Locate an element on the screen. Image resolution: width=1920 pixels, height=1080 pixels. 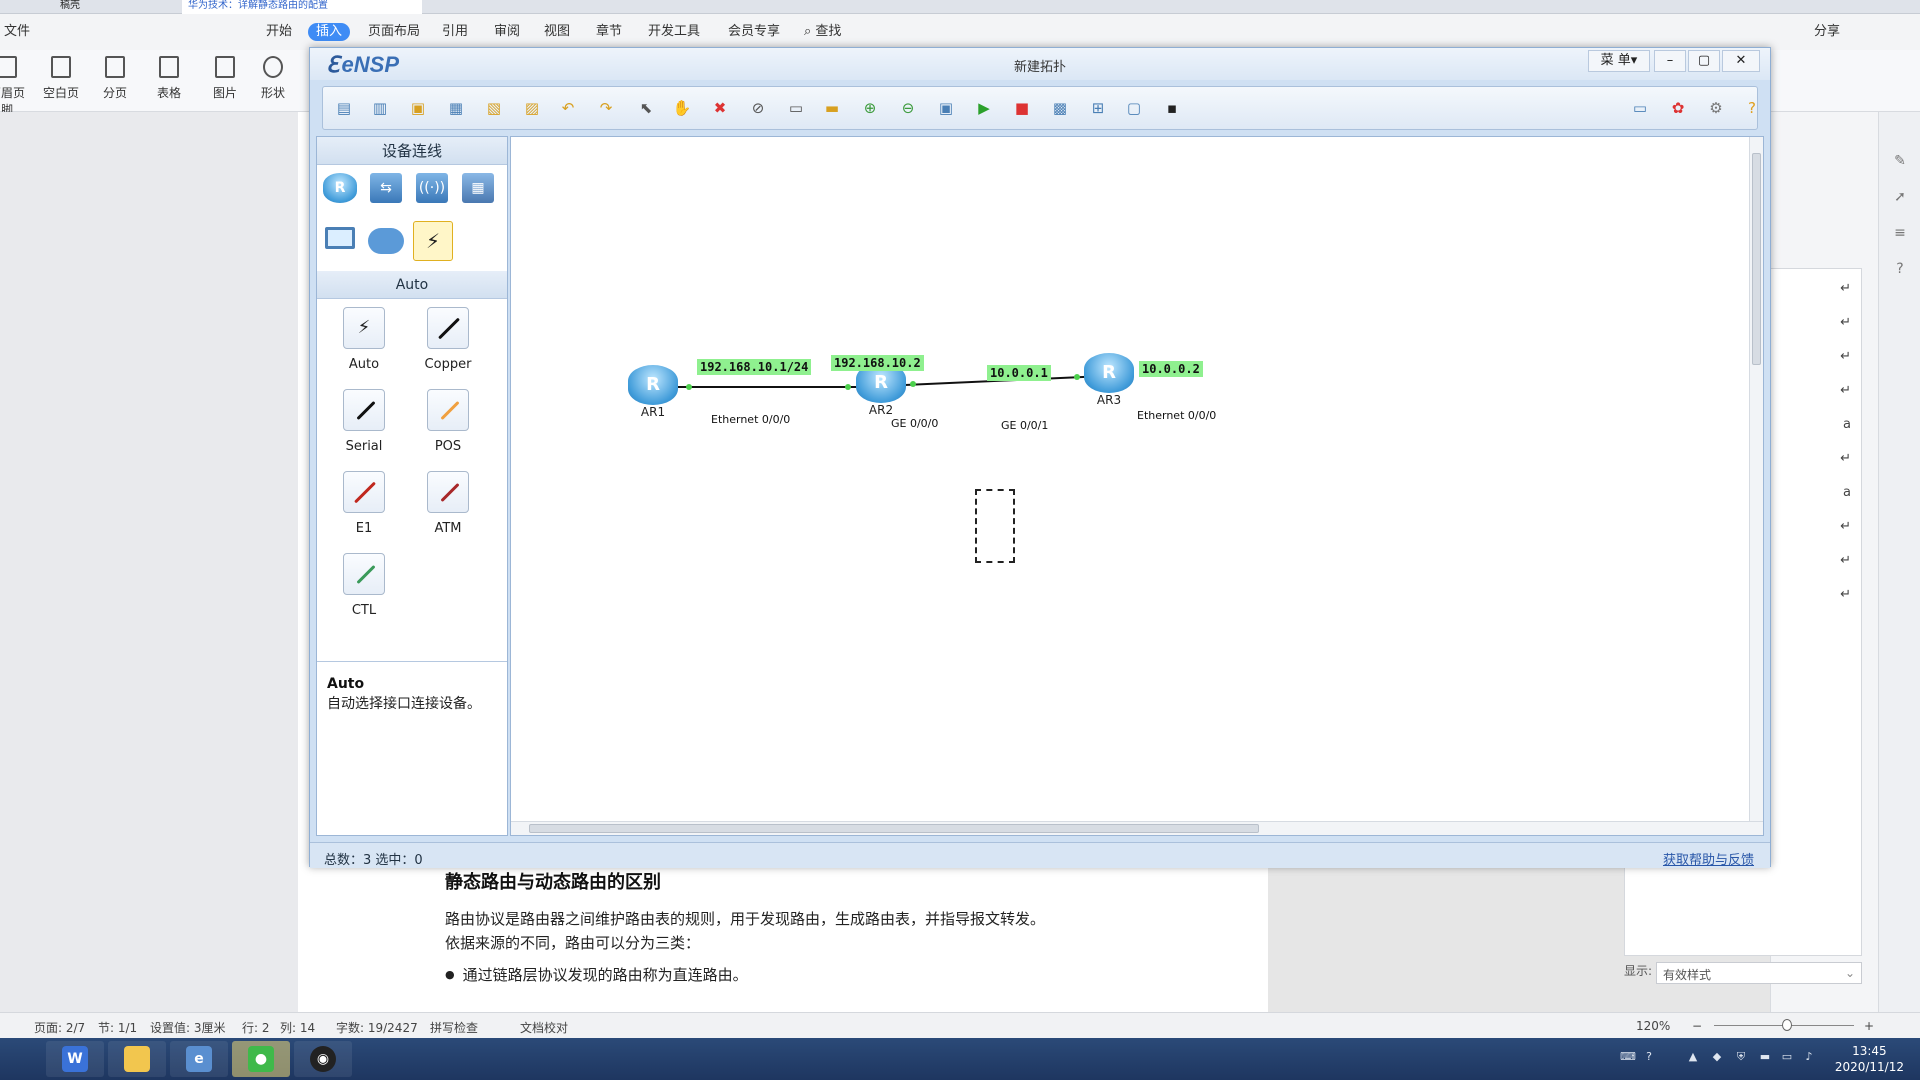
taskbar-ensp: e is located at coordinates (199, 1059).